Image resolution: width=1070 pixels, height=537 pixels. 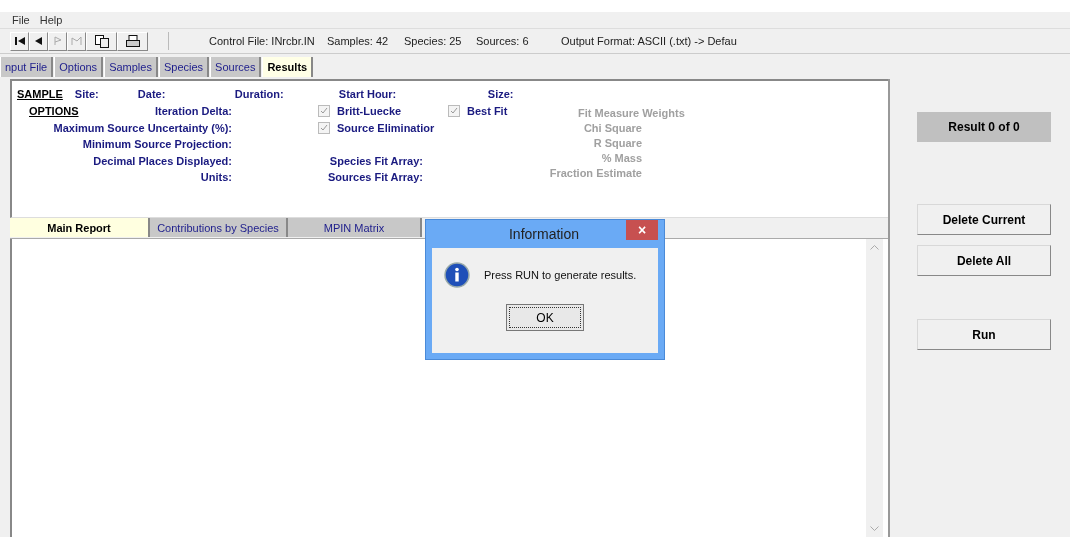 I want to click on printer-icon, so click(x=132, y=41).